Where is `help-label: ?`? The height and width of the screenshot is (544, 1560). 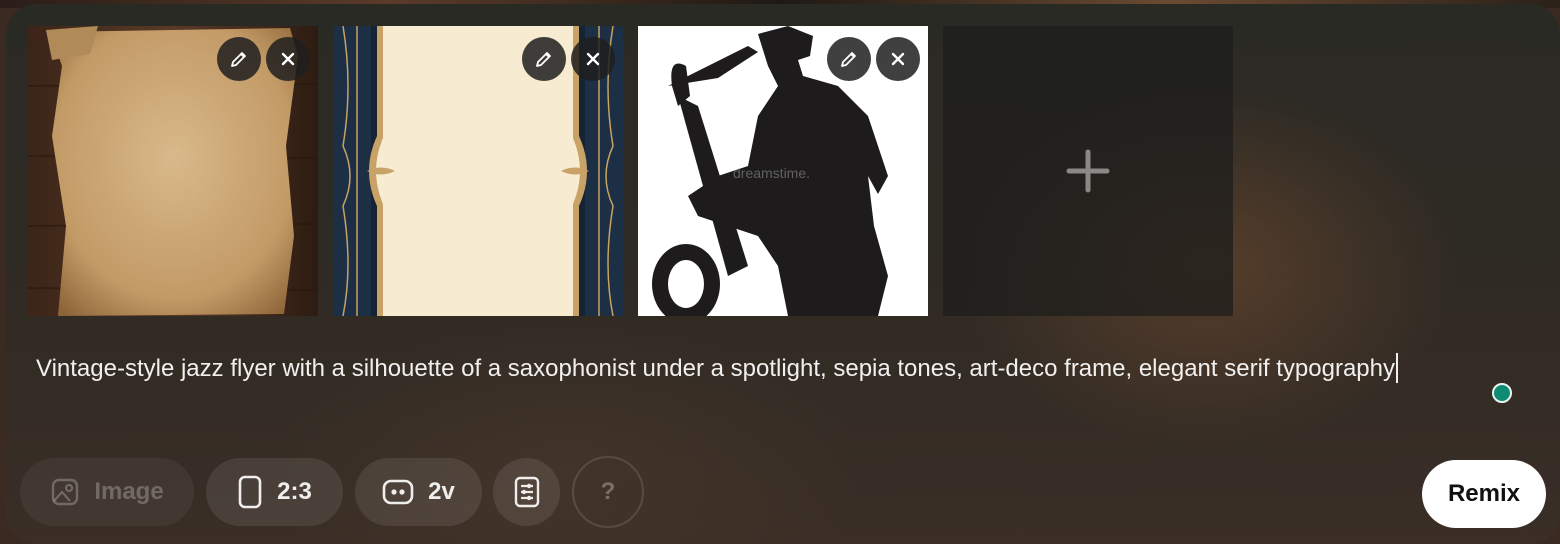 help-label: ? is located at coordinates (608, 491).